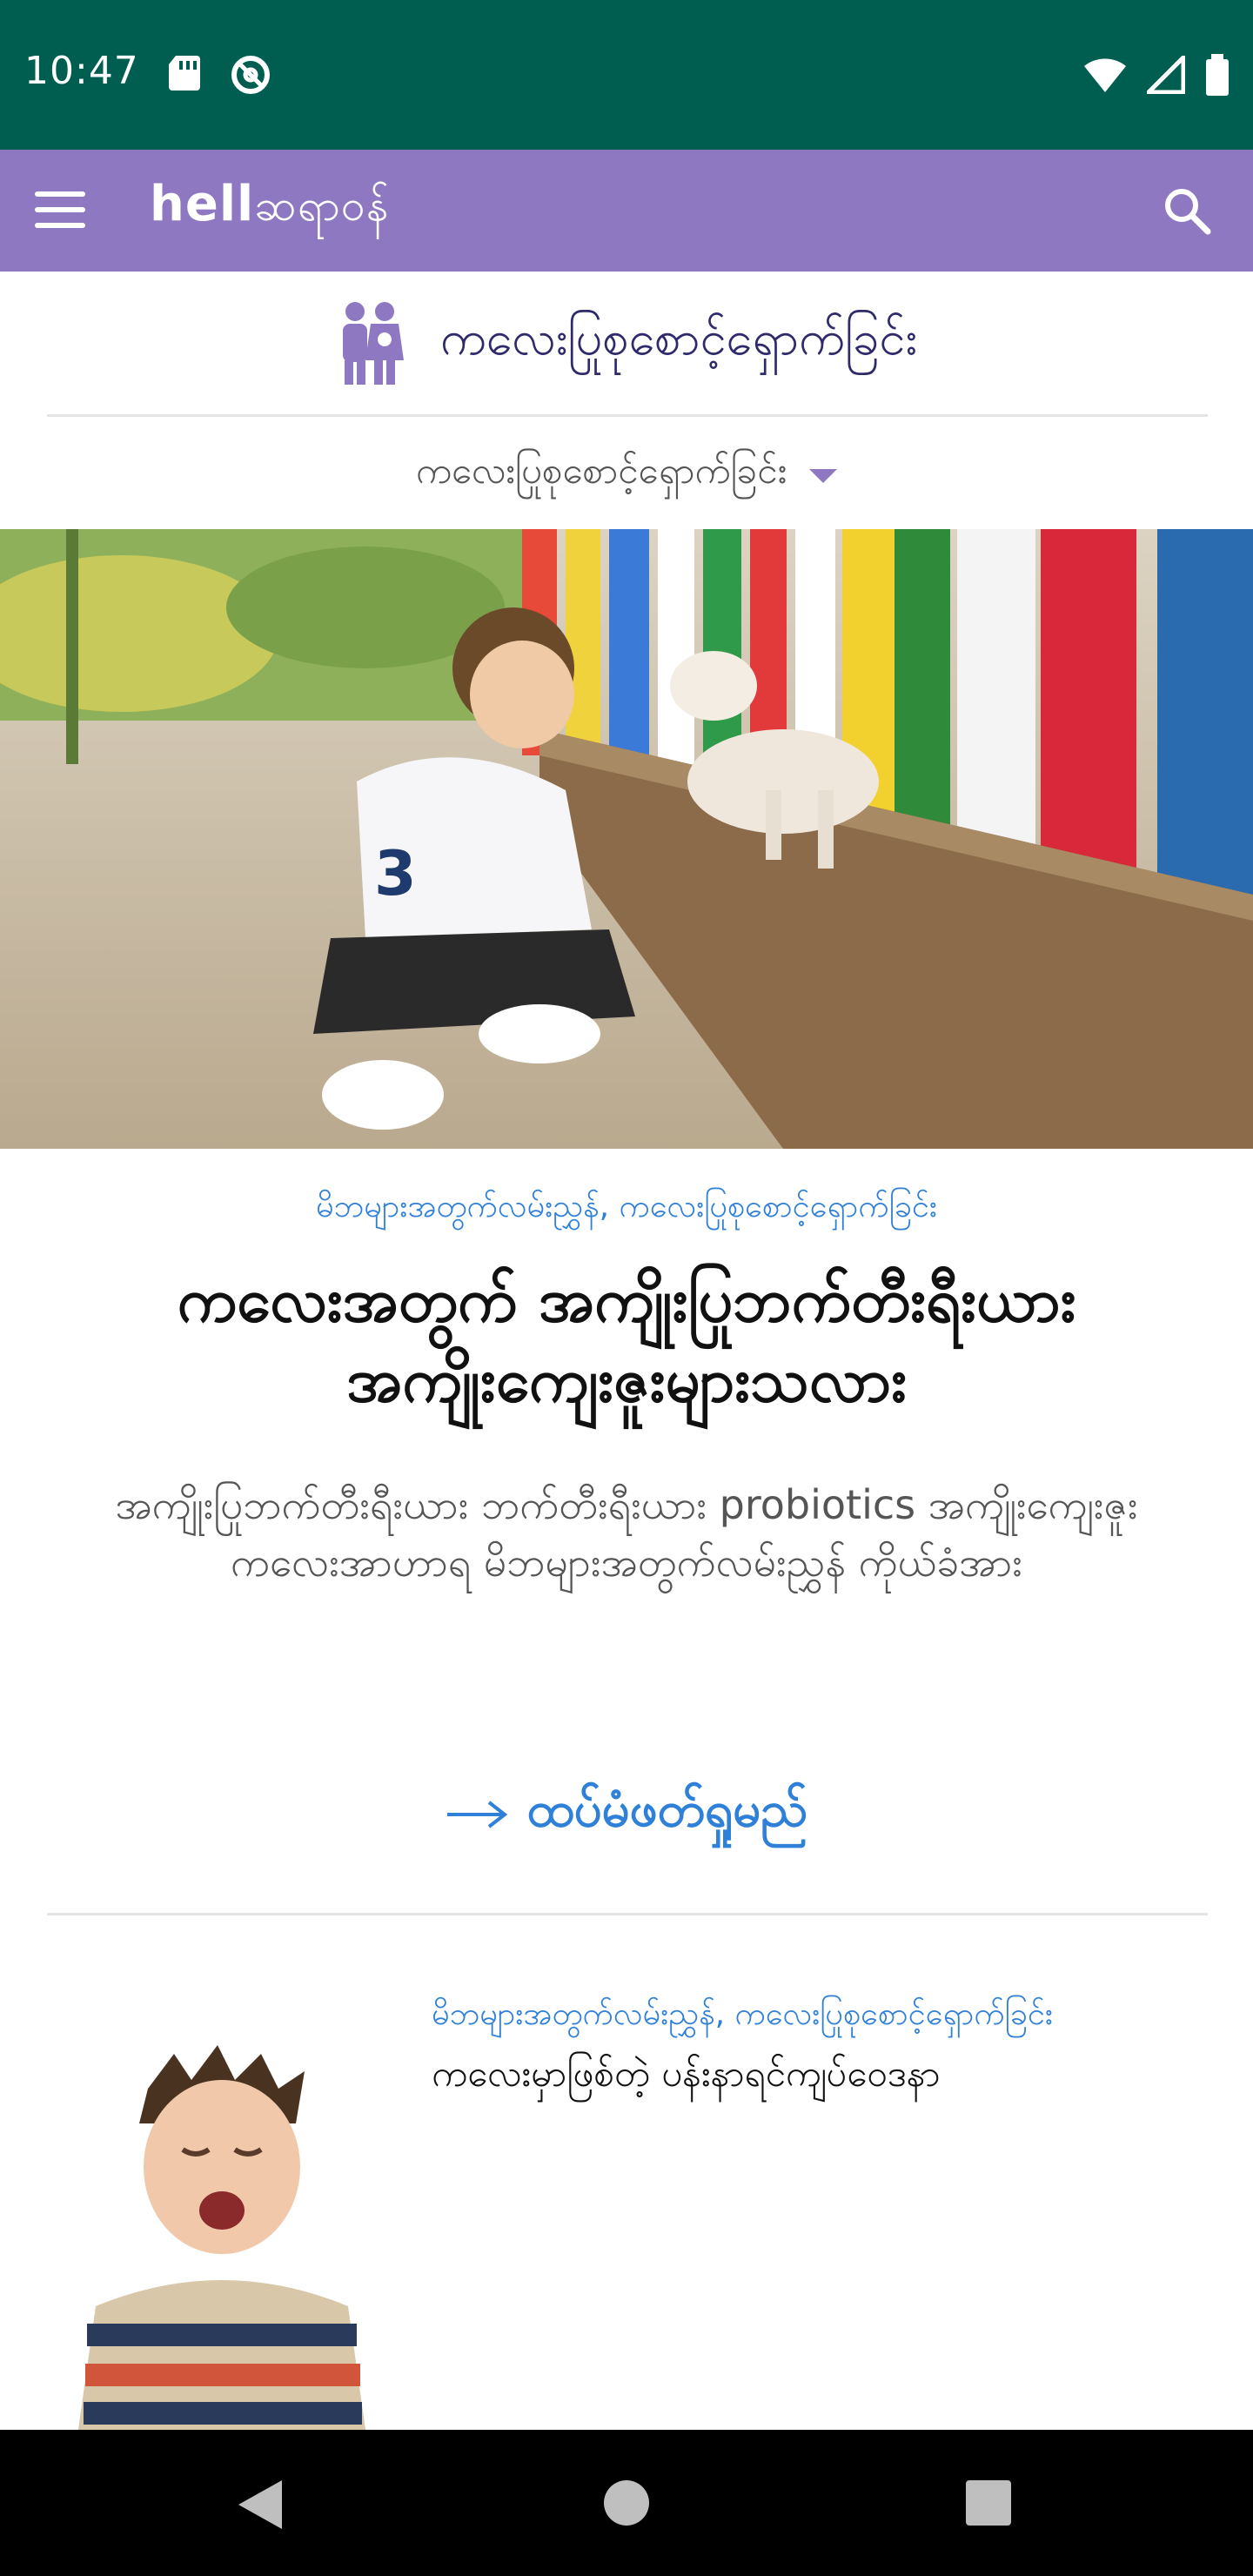 This screenshot has height=2576, width=1253. I want to click on subcategory-dropdown: ကလေးပြုစုစောင့်ရှောက်ခြင်း, so click(626, 474).